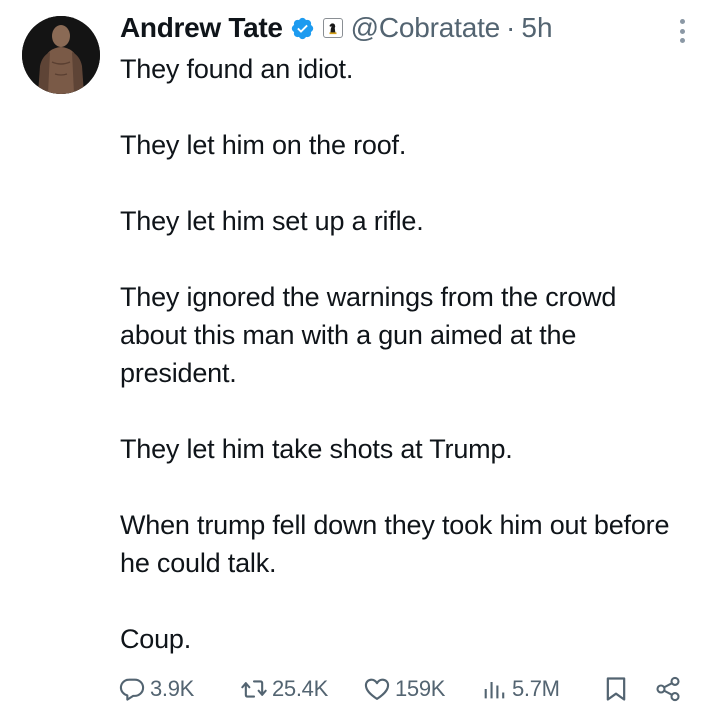 This screenshot has height=713, width=709. Describe the element at coordinates (682, 31) in the screenshot. I see `more-icon` at that location.